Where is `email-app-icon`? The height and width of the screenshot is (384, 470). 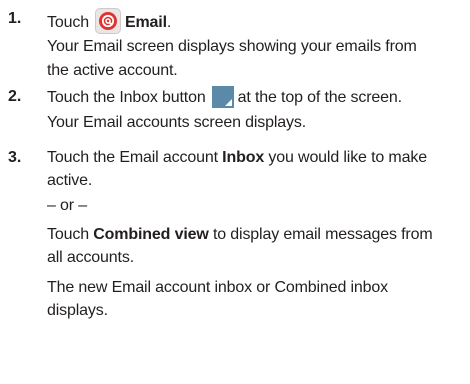 email-app-icon is located at coordinates (107, 21).